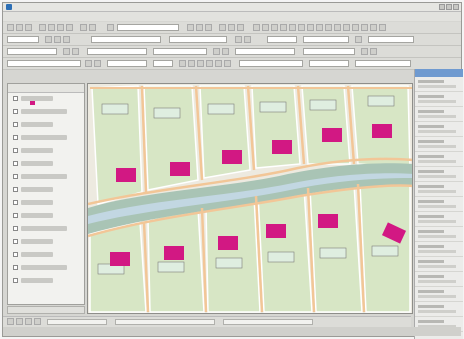 This screenshot has width=464, height=339. I want to click on find-icon, so click(328, 27).